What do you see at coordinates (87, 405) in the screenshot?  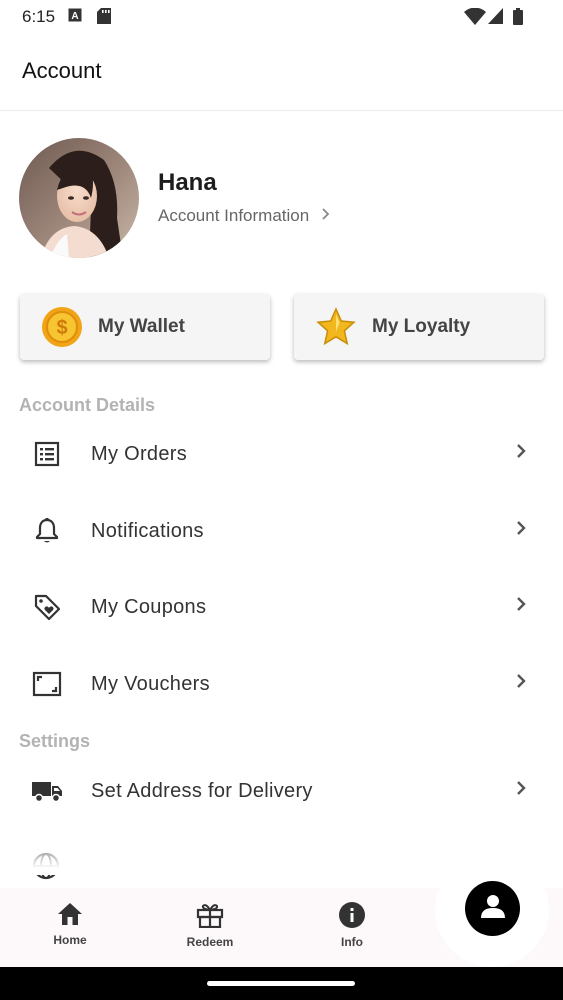 I see `section-title-account-details: Account Details` at bounding box center [87, 405].